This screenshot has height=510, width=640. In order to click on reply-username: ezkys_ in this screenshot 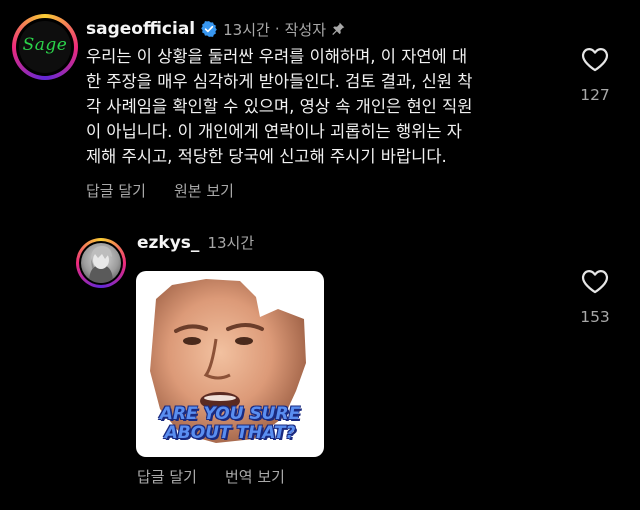, I will do `click(168, 243)`.